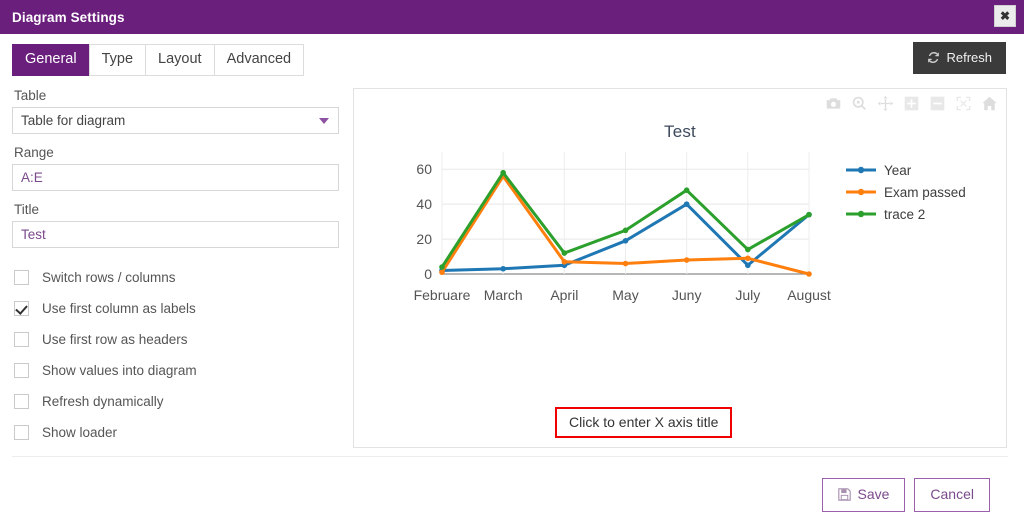 Image resolution: width=1024 pixels, height=524 pixels. I want to click on checkbox-show-loader: Show loader, so click(175, 432).